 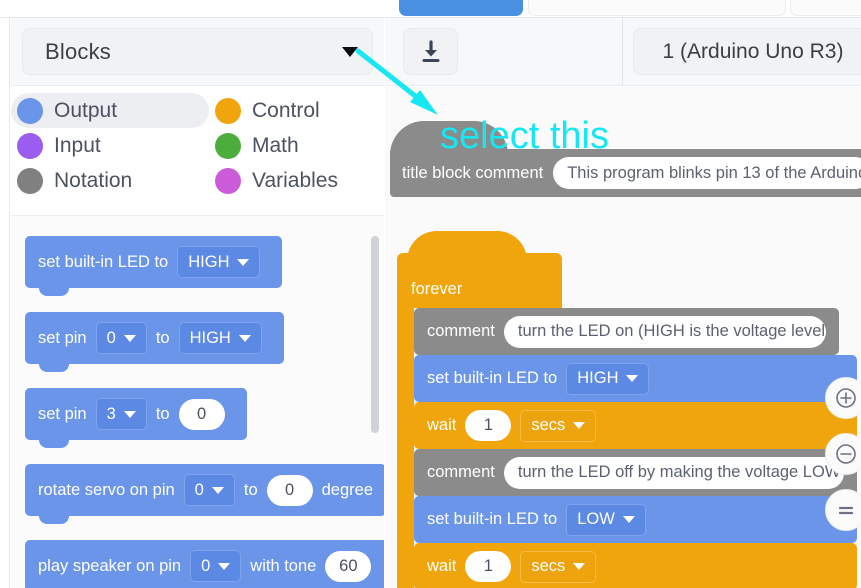 What do you see at coordinates (473, 172) in the screenshot?
I see `title-block-label: title block comment` at bounding box center [473, 172].